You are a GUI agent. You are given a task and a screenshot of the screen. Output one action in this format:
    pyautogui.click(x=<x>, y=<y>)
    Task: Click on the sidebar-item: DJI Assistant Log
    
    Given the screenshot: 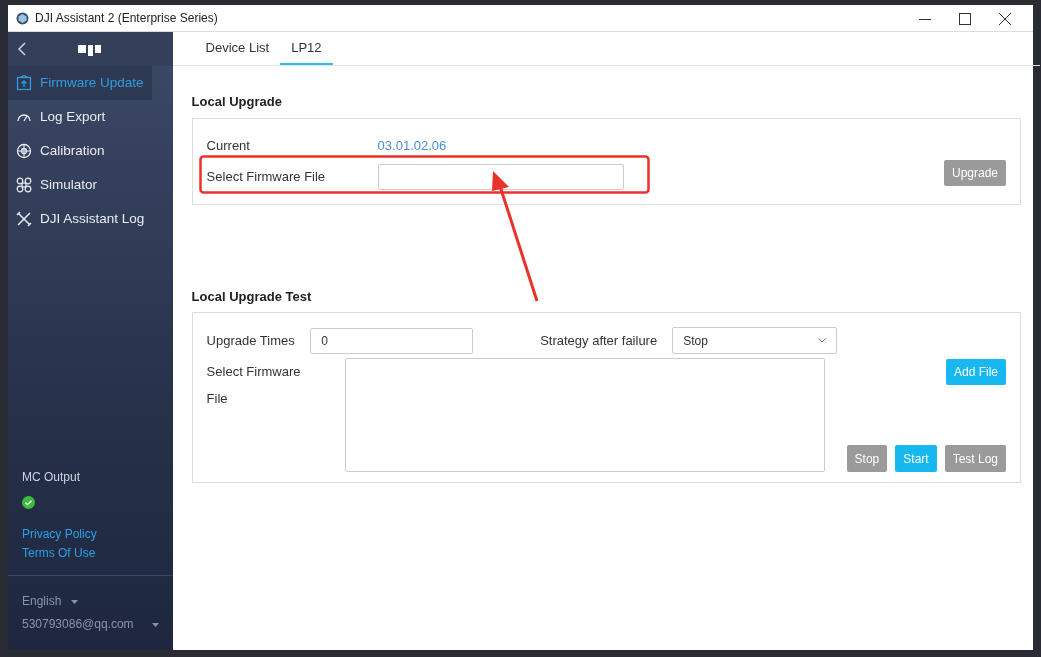 What is the action you would take?
    pyautogui.click(x=80, y=219)
    